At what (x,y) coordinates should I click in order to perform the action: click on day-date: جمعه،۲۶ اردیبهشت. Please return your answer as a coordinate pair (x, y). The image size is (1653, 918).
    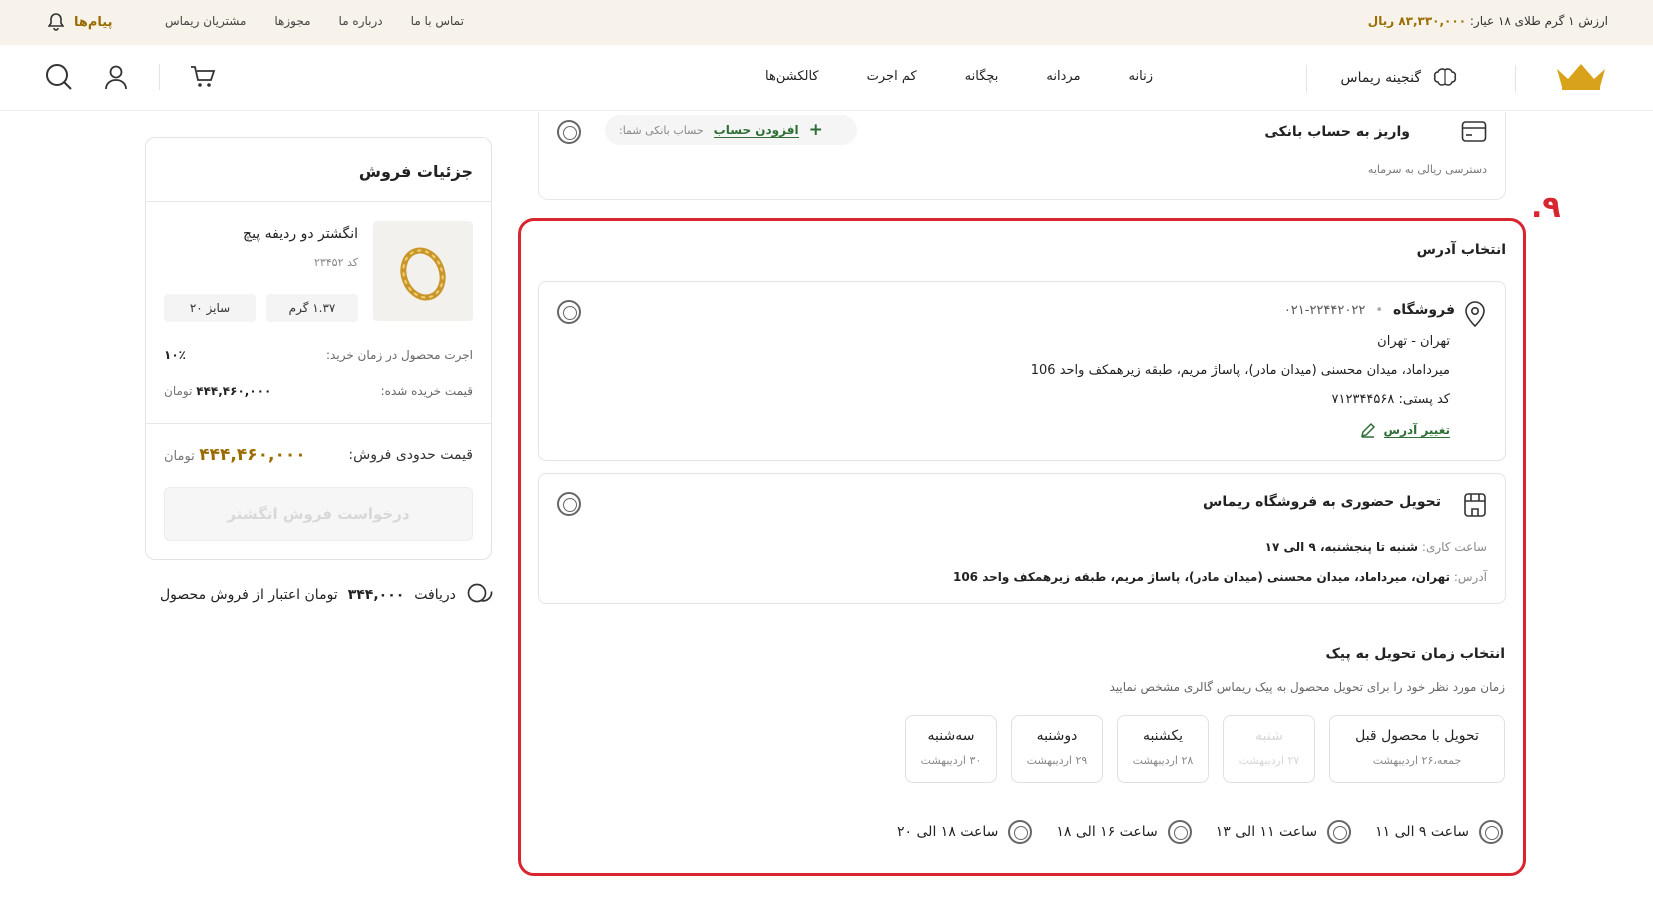
    Looking at the image, I should click on (1417, 760).